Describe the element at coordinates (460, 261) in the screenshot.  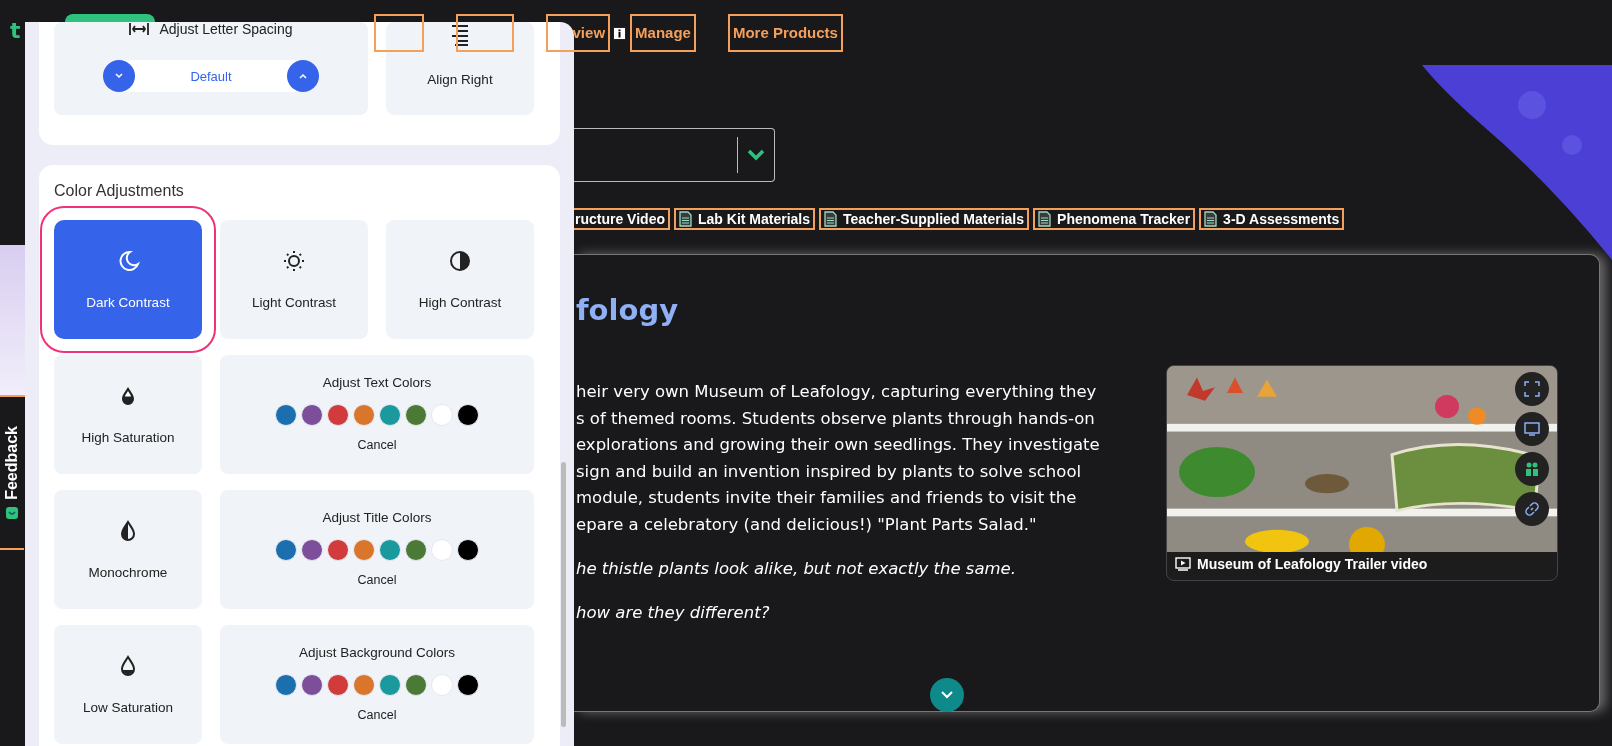
I see `contrast-icon` at that location.